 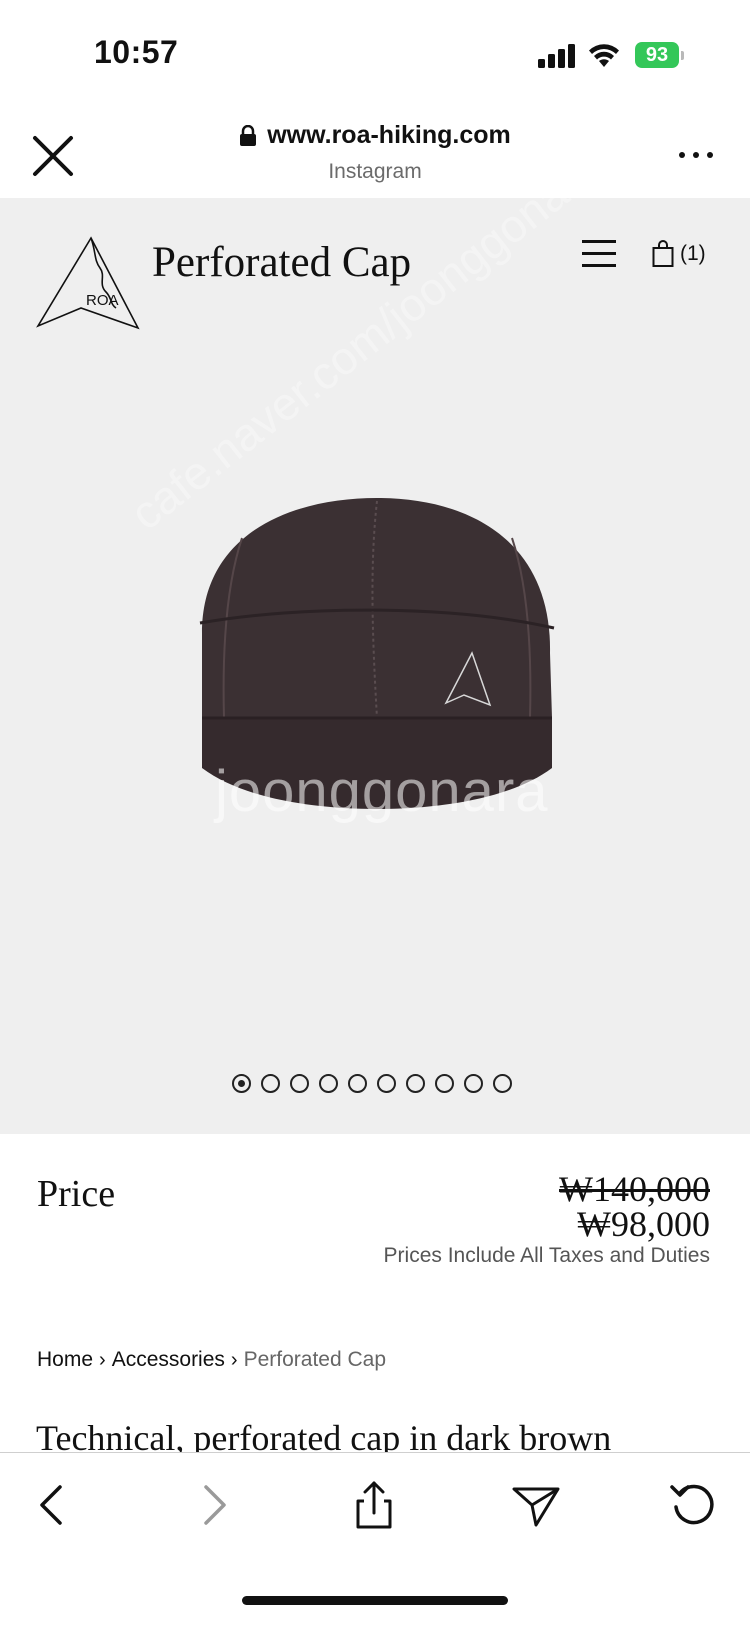 I want to click on address-bar: www.roa-hiking.com Instagram, so click(x=375, y=152).